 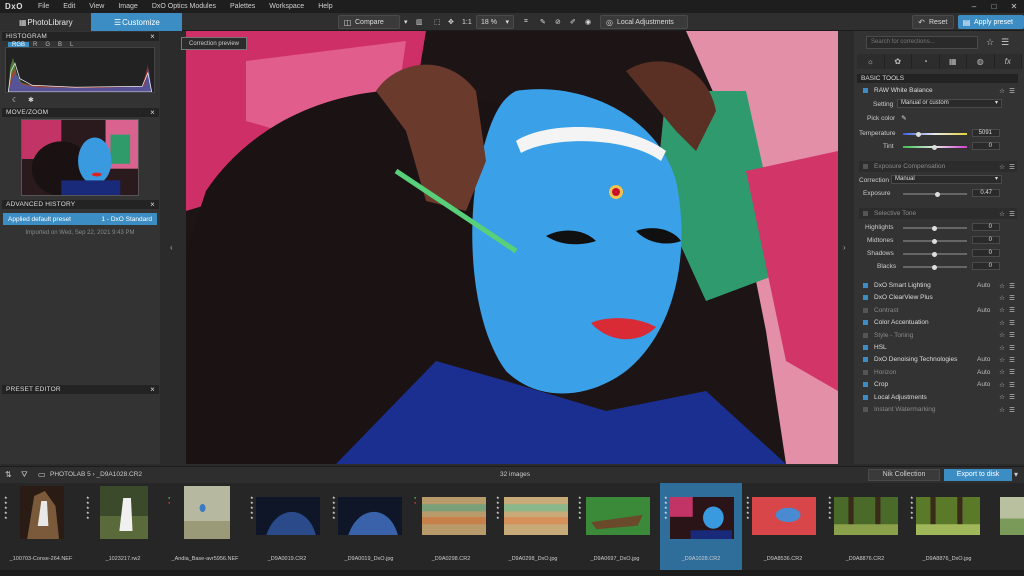 What do you see at coordinates (45, 22) in the screenshot?
I see `tab-photolibrary: ▦ PhotoLibrary` at bounding box center [45, 22].